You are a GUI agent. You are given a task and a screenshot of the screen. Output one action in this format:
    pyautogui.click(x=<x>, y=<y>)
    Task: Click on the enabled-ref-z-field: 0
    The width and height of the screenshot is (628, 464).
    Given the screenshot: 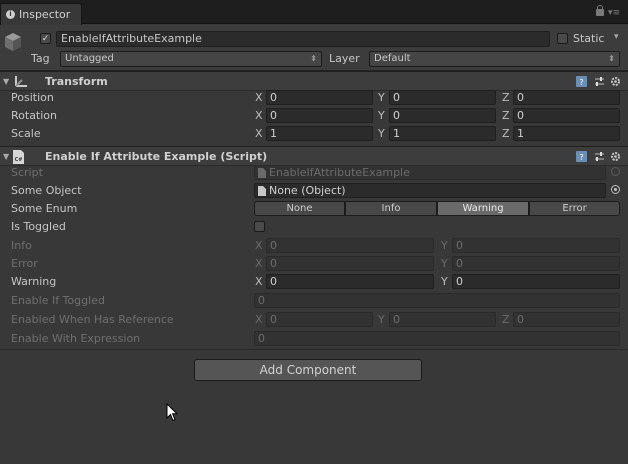 What is the action you would take?
    pyautogui.click(x=566, y=319)
    